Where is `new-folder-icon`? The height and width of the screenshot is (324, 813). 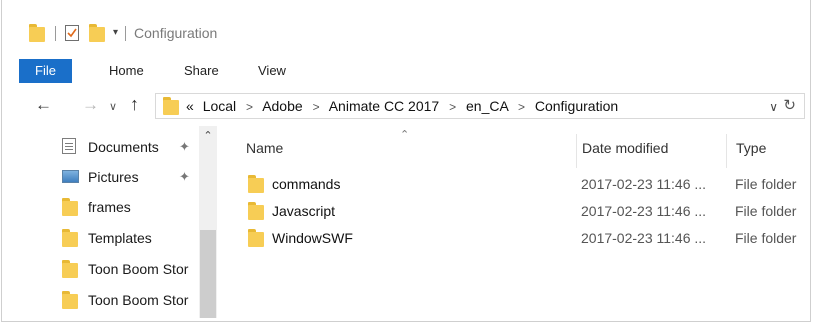 new-folder-icon is located at coordinates (97, 33).